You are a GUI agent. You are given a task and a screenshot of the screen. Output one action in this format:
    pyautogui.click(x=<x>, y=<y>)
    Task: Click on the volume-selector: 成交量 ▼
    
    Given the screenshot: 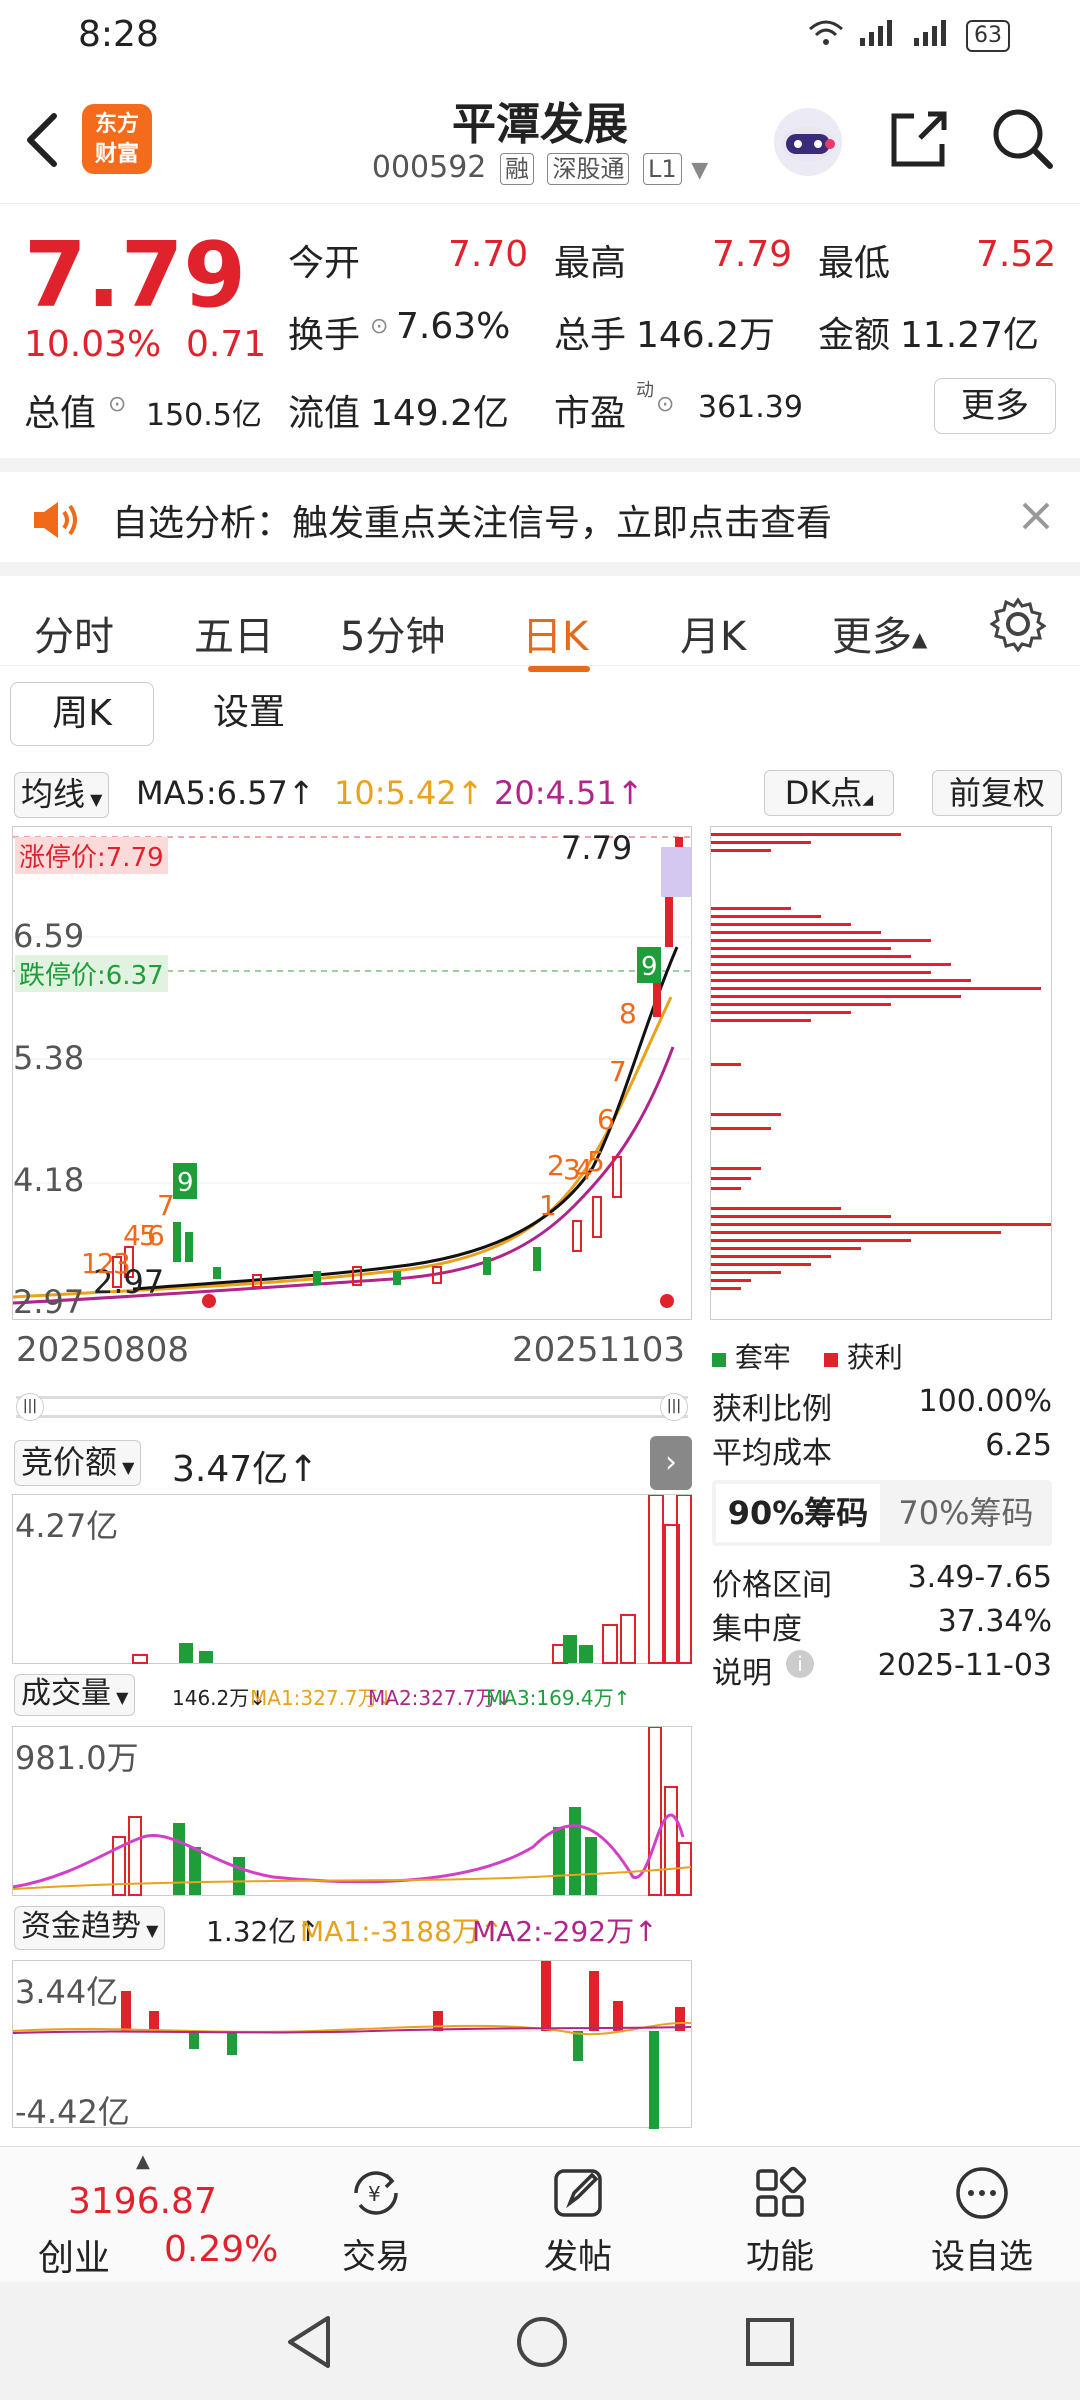 What is the action you would take?
    pyautogui.click(x=75, y=1695)
    